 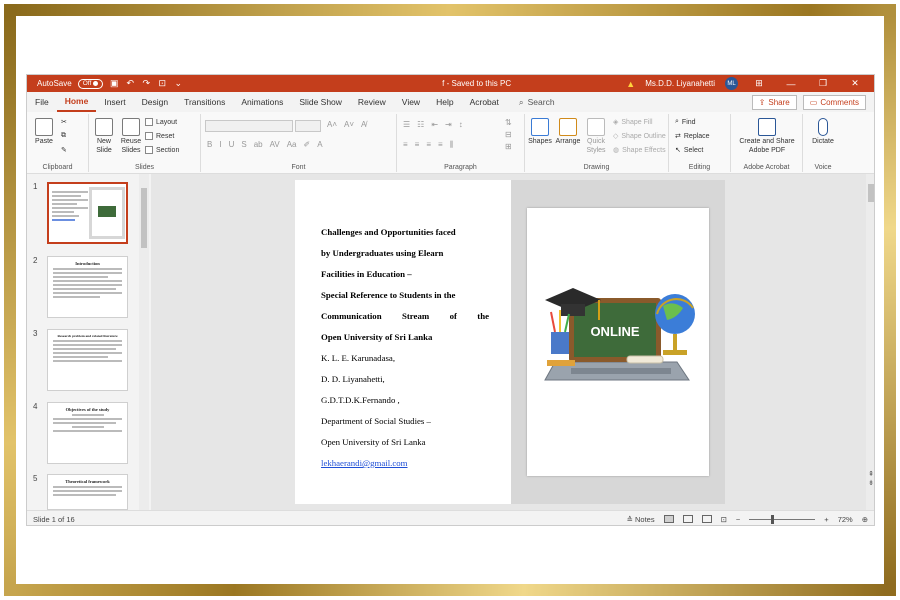 What do you see at coordinates (461, 124) in the screenshot?
I see `line-spacing-icon: ↕` at bounding box center [461, 124].